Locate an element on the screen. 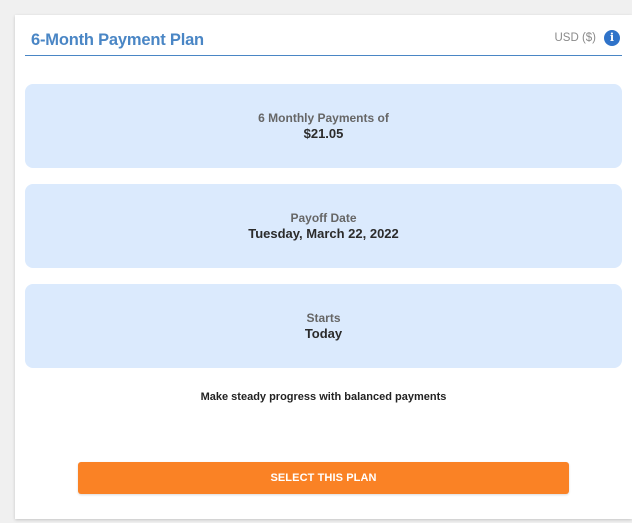 The width and height of the screenshot is (632, 523). start-date-value: Today is located at coordinates (323, 333).